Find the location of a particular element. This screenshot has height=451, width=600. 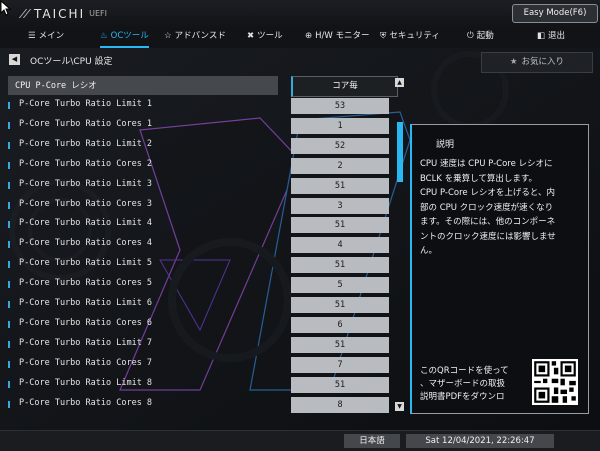

setting-label: P-Core Turbo Ratio Limit 8 is located at coordinates (86, 382).